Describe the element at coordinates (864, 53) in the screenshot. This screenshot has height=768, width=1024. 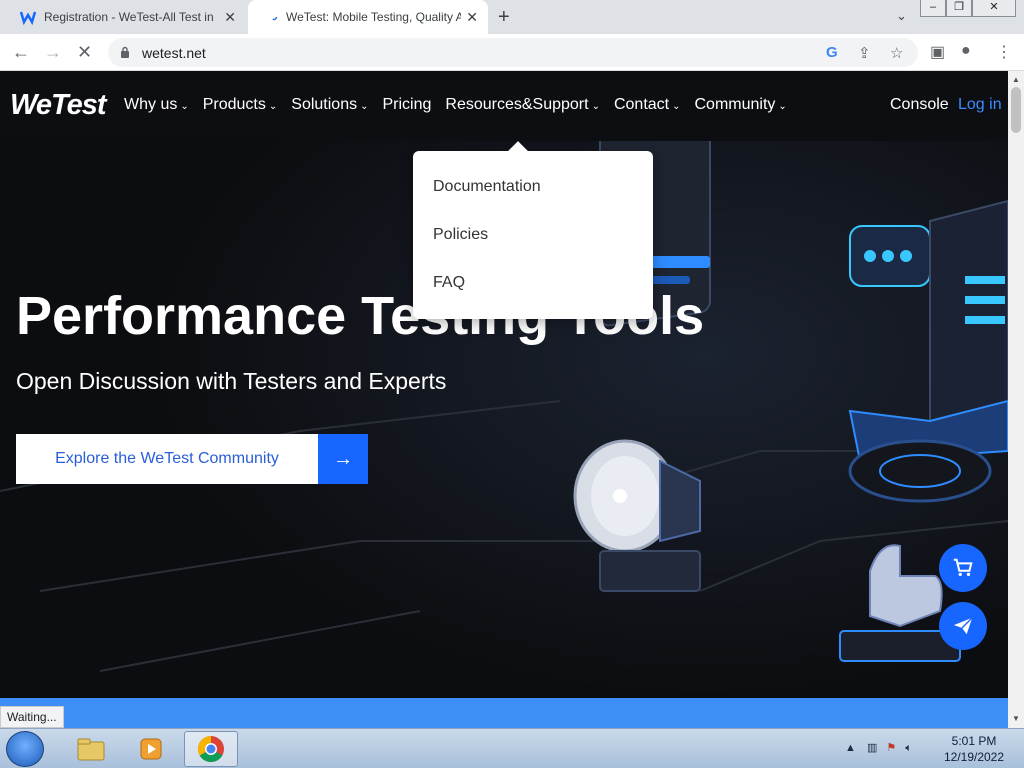
I see `share-icon: ⇪` at that location.